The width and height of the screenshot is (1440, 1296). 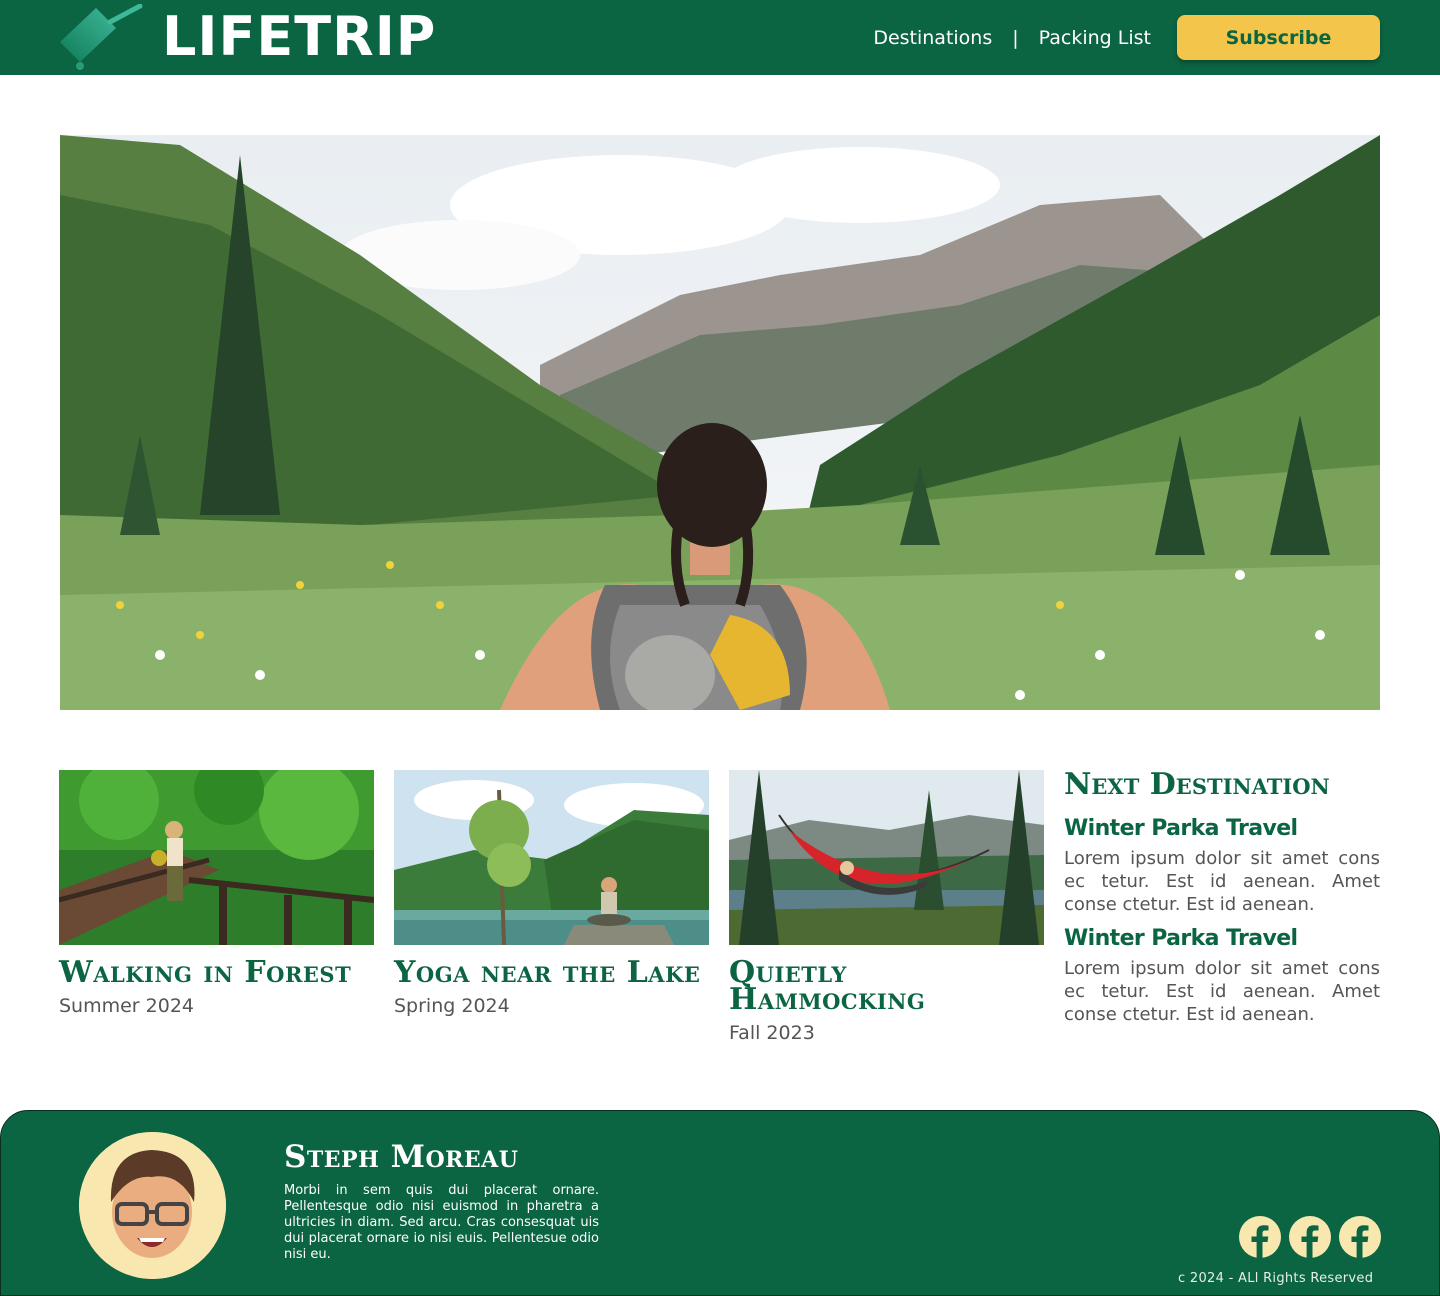 I want to click on card-image-lake, so click(x=551, y=857).